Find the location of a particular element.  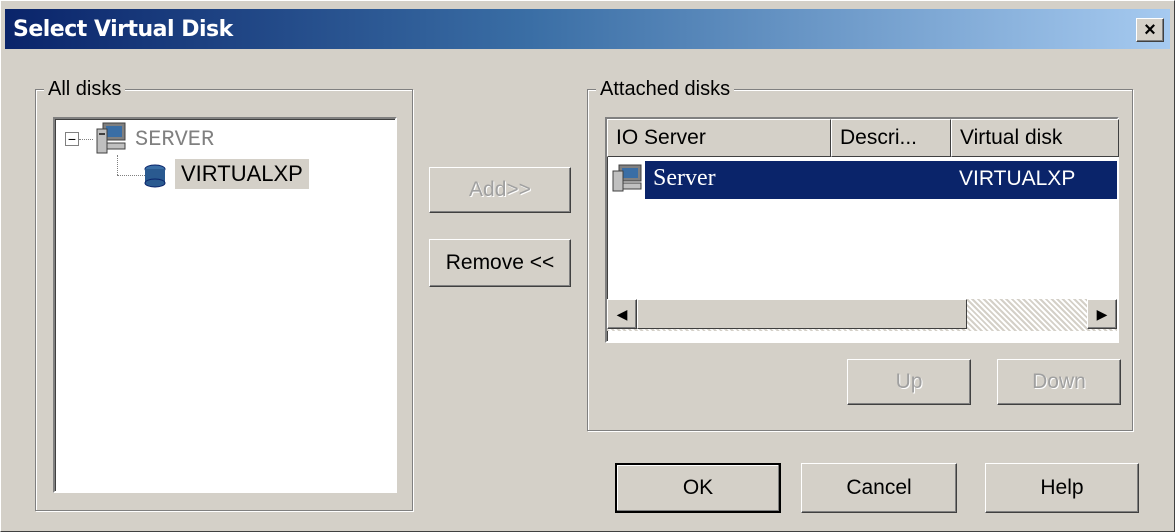

title-bar: Select Virtual Disk × is located at coordinates (587, 29).